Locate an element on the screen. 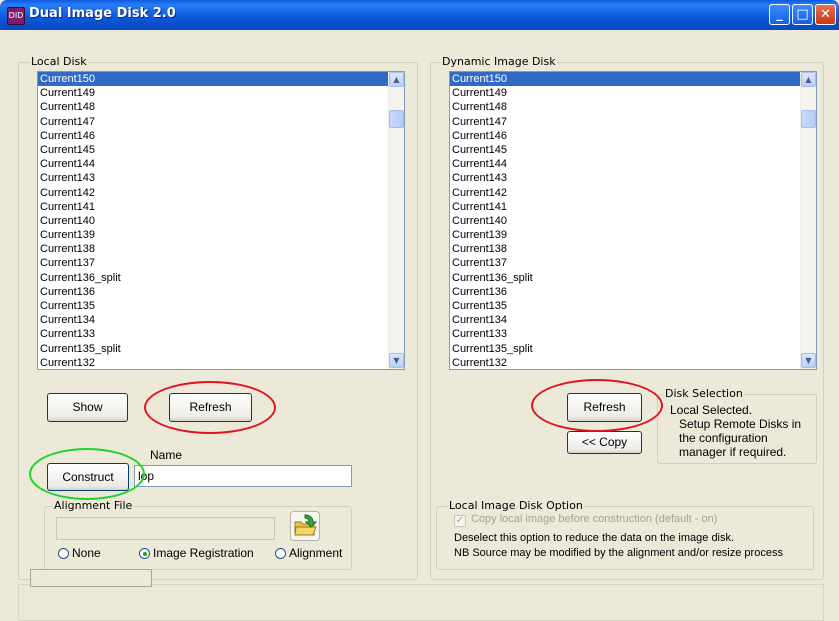  local-disk-scrollbar: ▲ ▼ is located at coordinates (396, 220).